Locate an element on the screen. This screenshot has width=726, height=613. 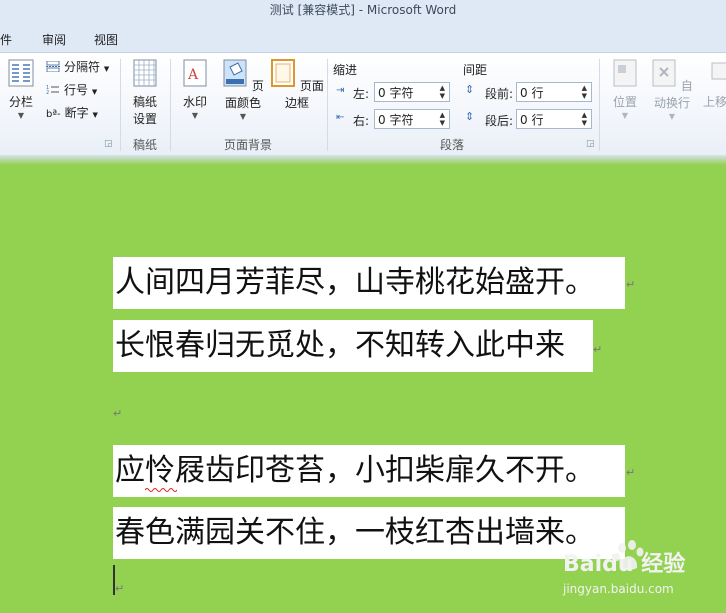
spellcheck-underline is located at coordinates (161, 490).